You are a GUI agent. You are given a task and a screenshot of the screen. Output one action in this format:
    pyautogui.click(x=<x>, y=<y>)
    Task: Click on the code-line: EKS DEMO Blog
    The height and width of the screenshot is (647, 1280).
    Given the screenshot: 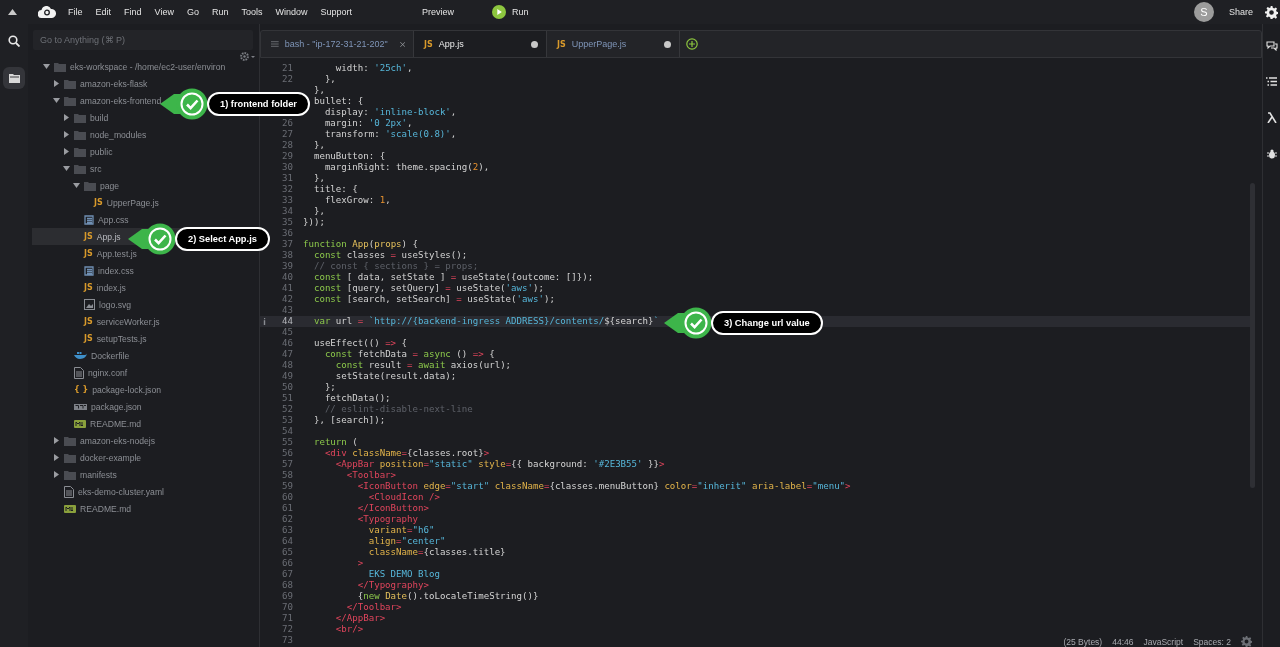 What is the action you would take?
    pyautogui.click(x=403, y=574)
    